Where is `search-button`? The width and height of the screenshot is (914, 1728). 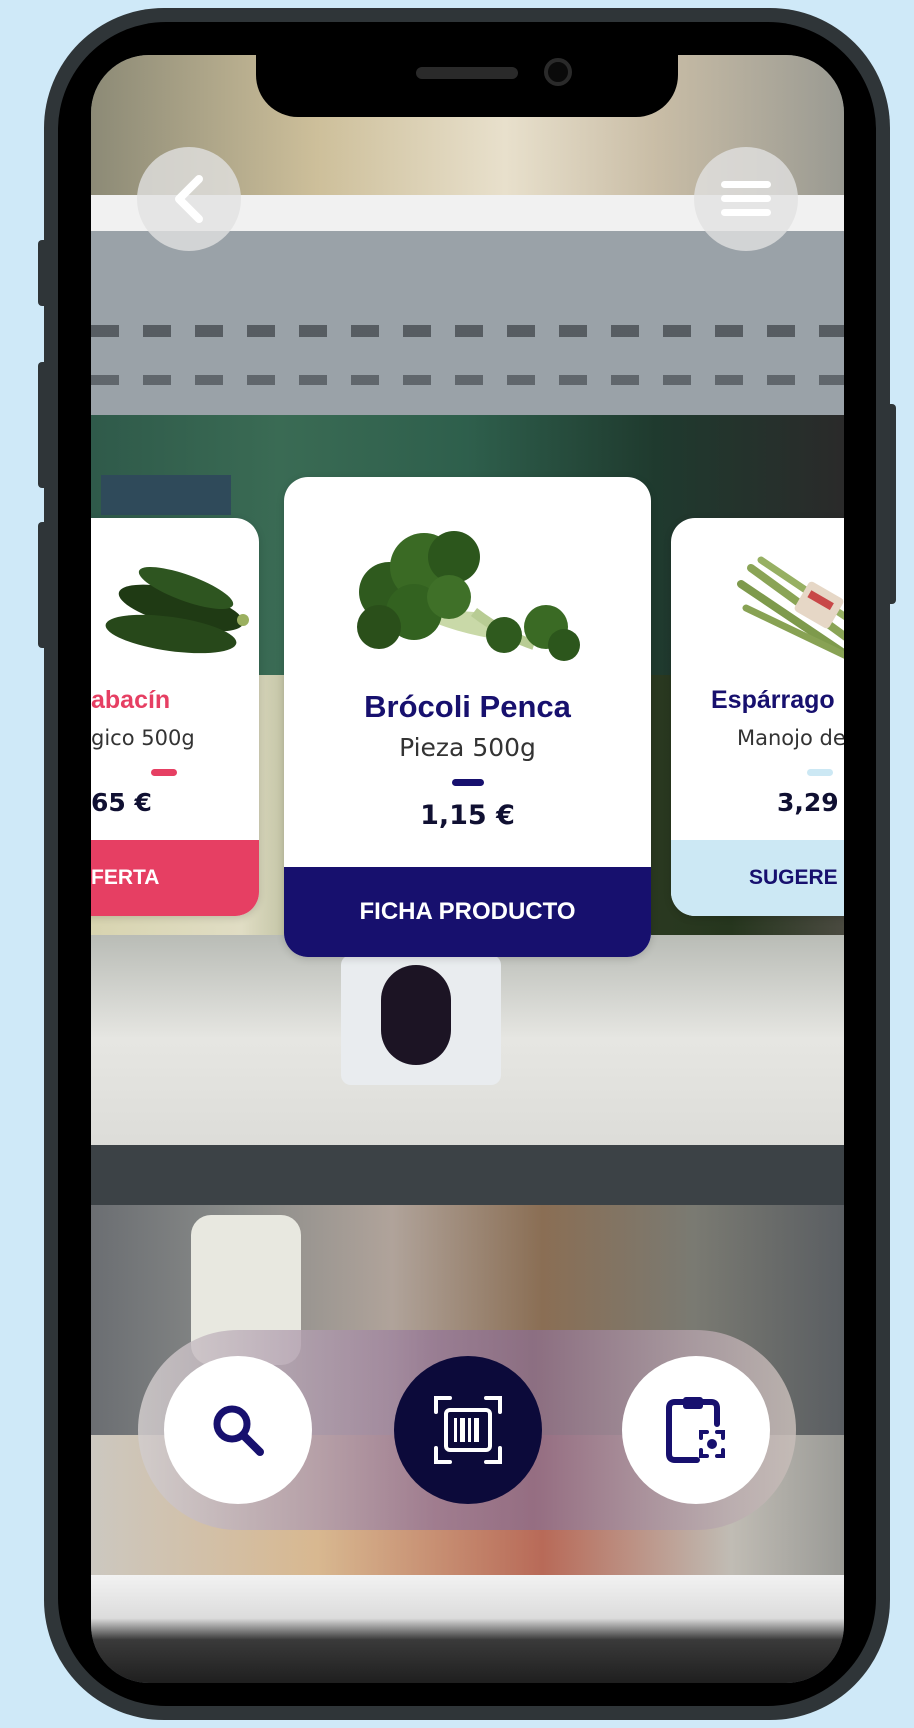 search-button is located at coordinates (238, 1430).